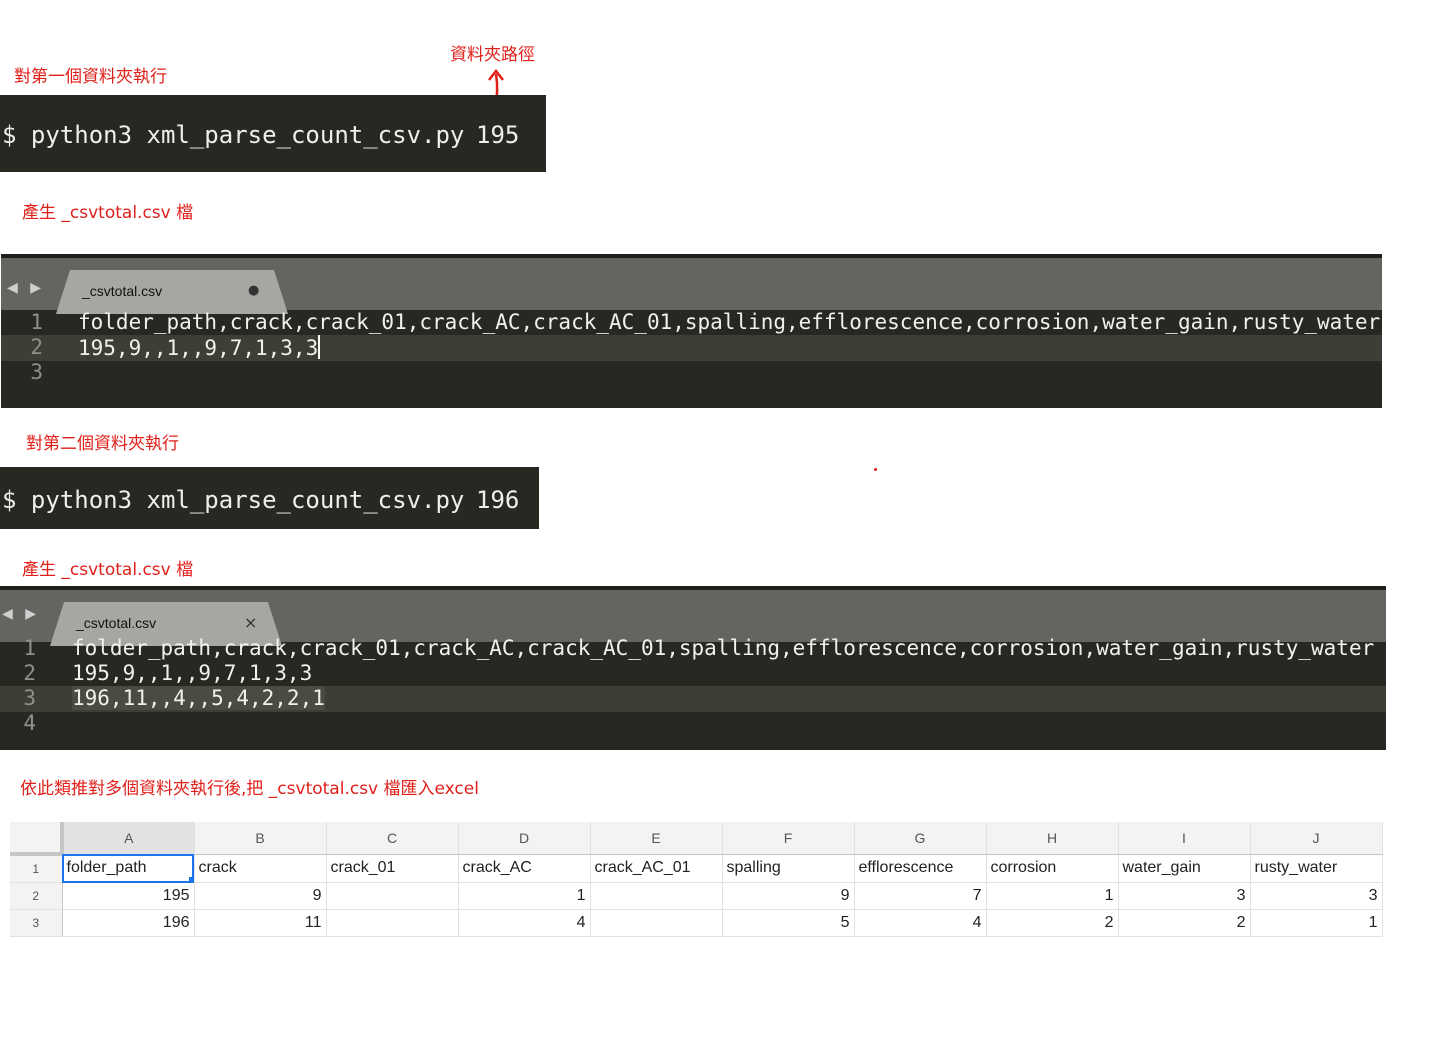 Image resolution: width=1429 pixels, height=1043 pixels. I want to click on column-header: C, so click(392, 838).